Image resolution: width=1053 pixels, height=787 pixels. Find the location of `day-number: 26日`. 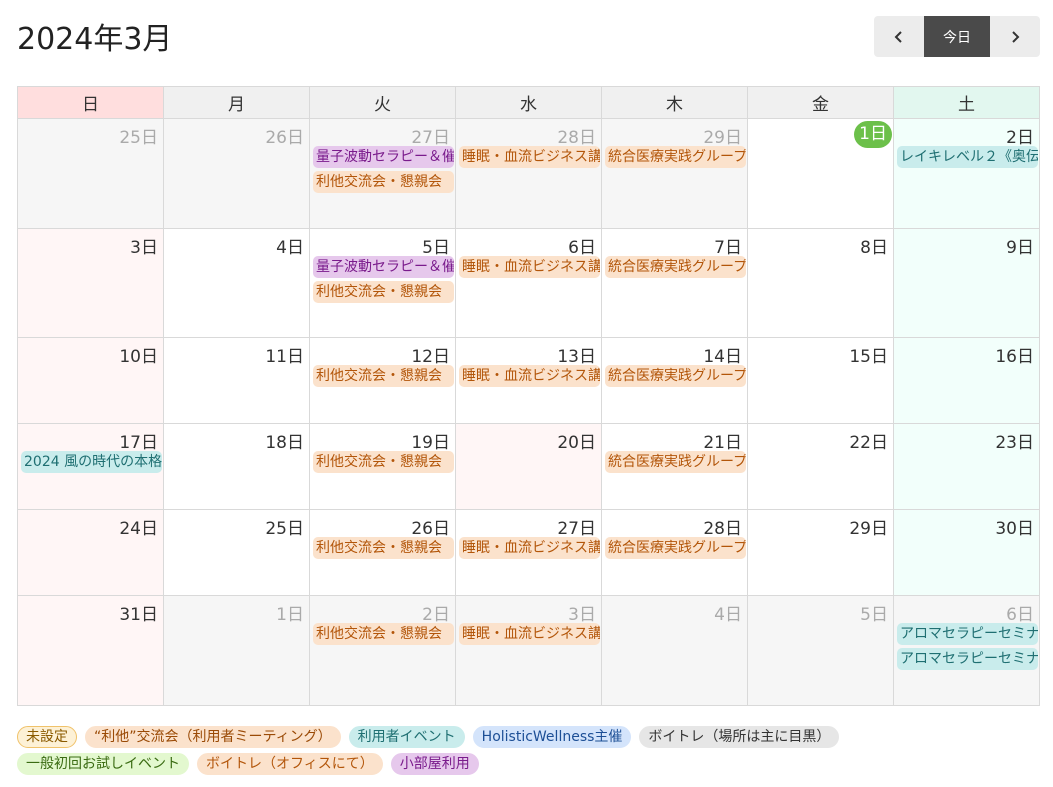

day-number: 26日 is located at coordinates (382, 524).